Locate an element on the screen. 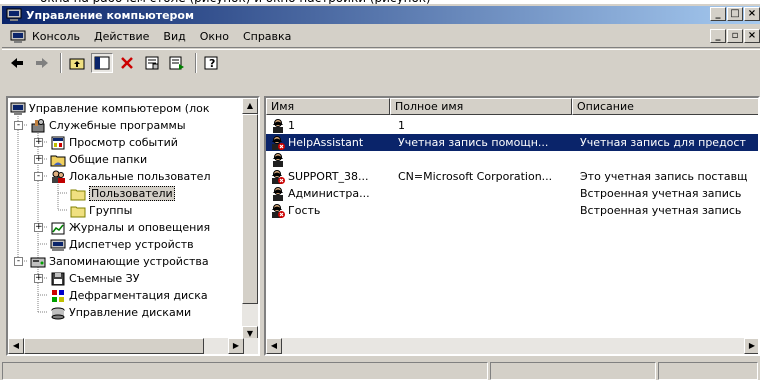 The width and height of the screenshot is (760, 382). tree-vertical-scrollbar: ▲ ▼ is located at coordinates (250, 220).